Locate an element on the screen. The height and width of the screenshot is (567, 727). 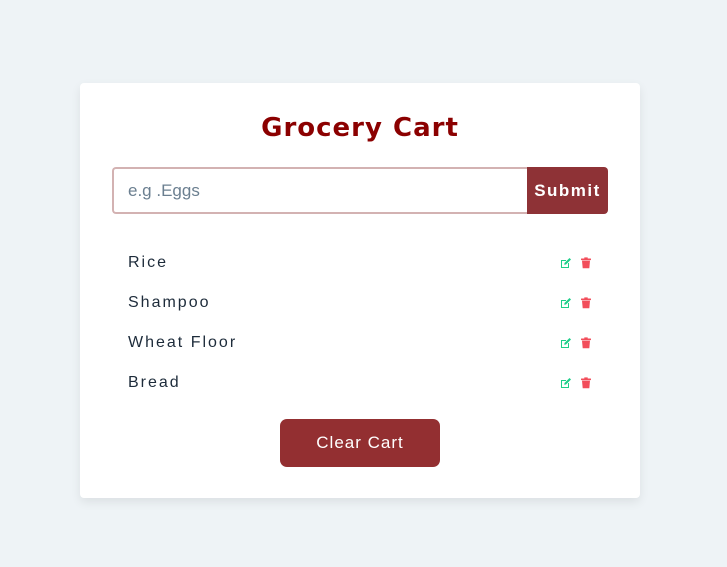
item-label: Bread is located at coordinates (154, 382).